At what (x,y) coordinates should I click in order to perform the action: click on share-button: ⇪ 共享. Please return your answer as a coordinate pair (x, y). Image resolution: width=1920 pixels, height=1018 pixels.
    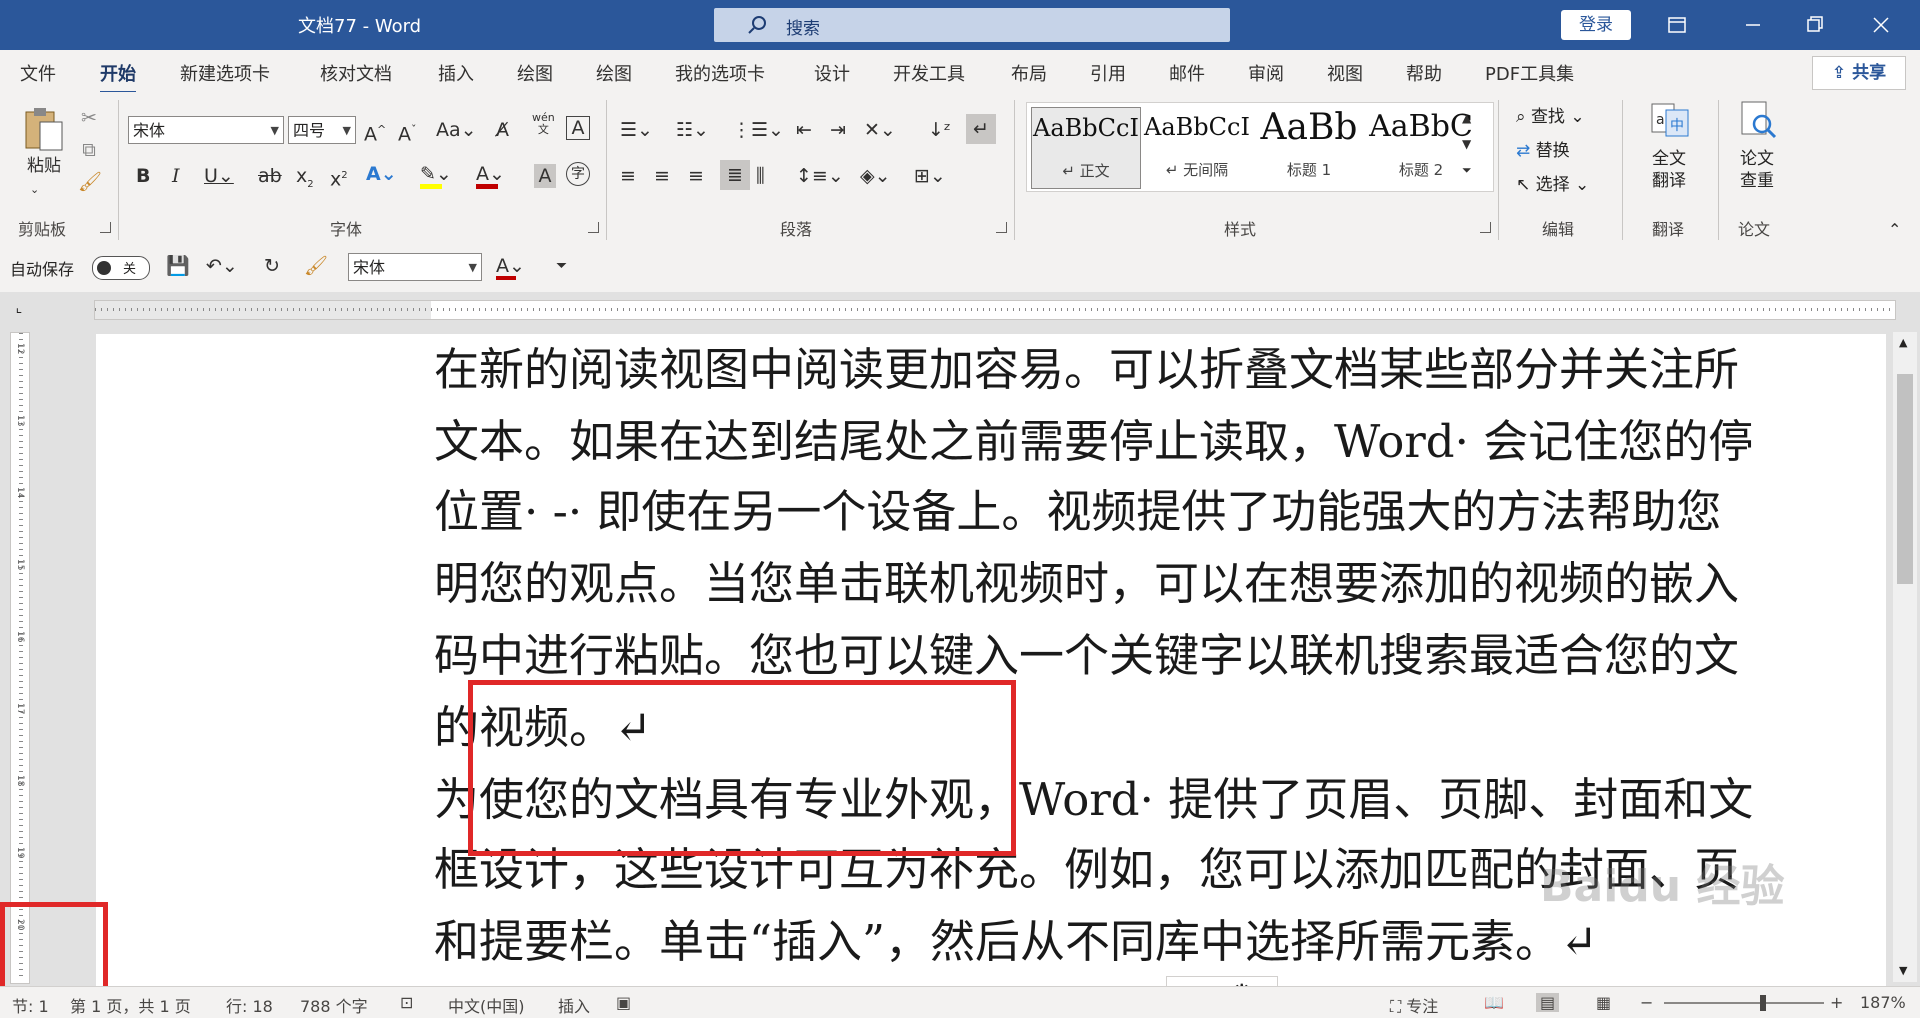
    Looking at the image, I should click on (1859, 73).